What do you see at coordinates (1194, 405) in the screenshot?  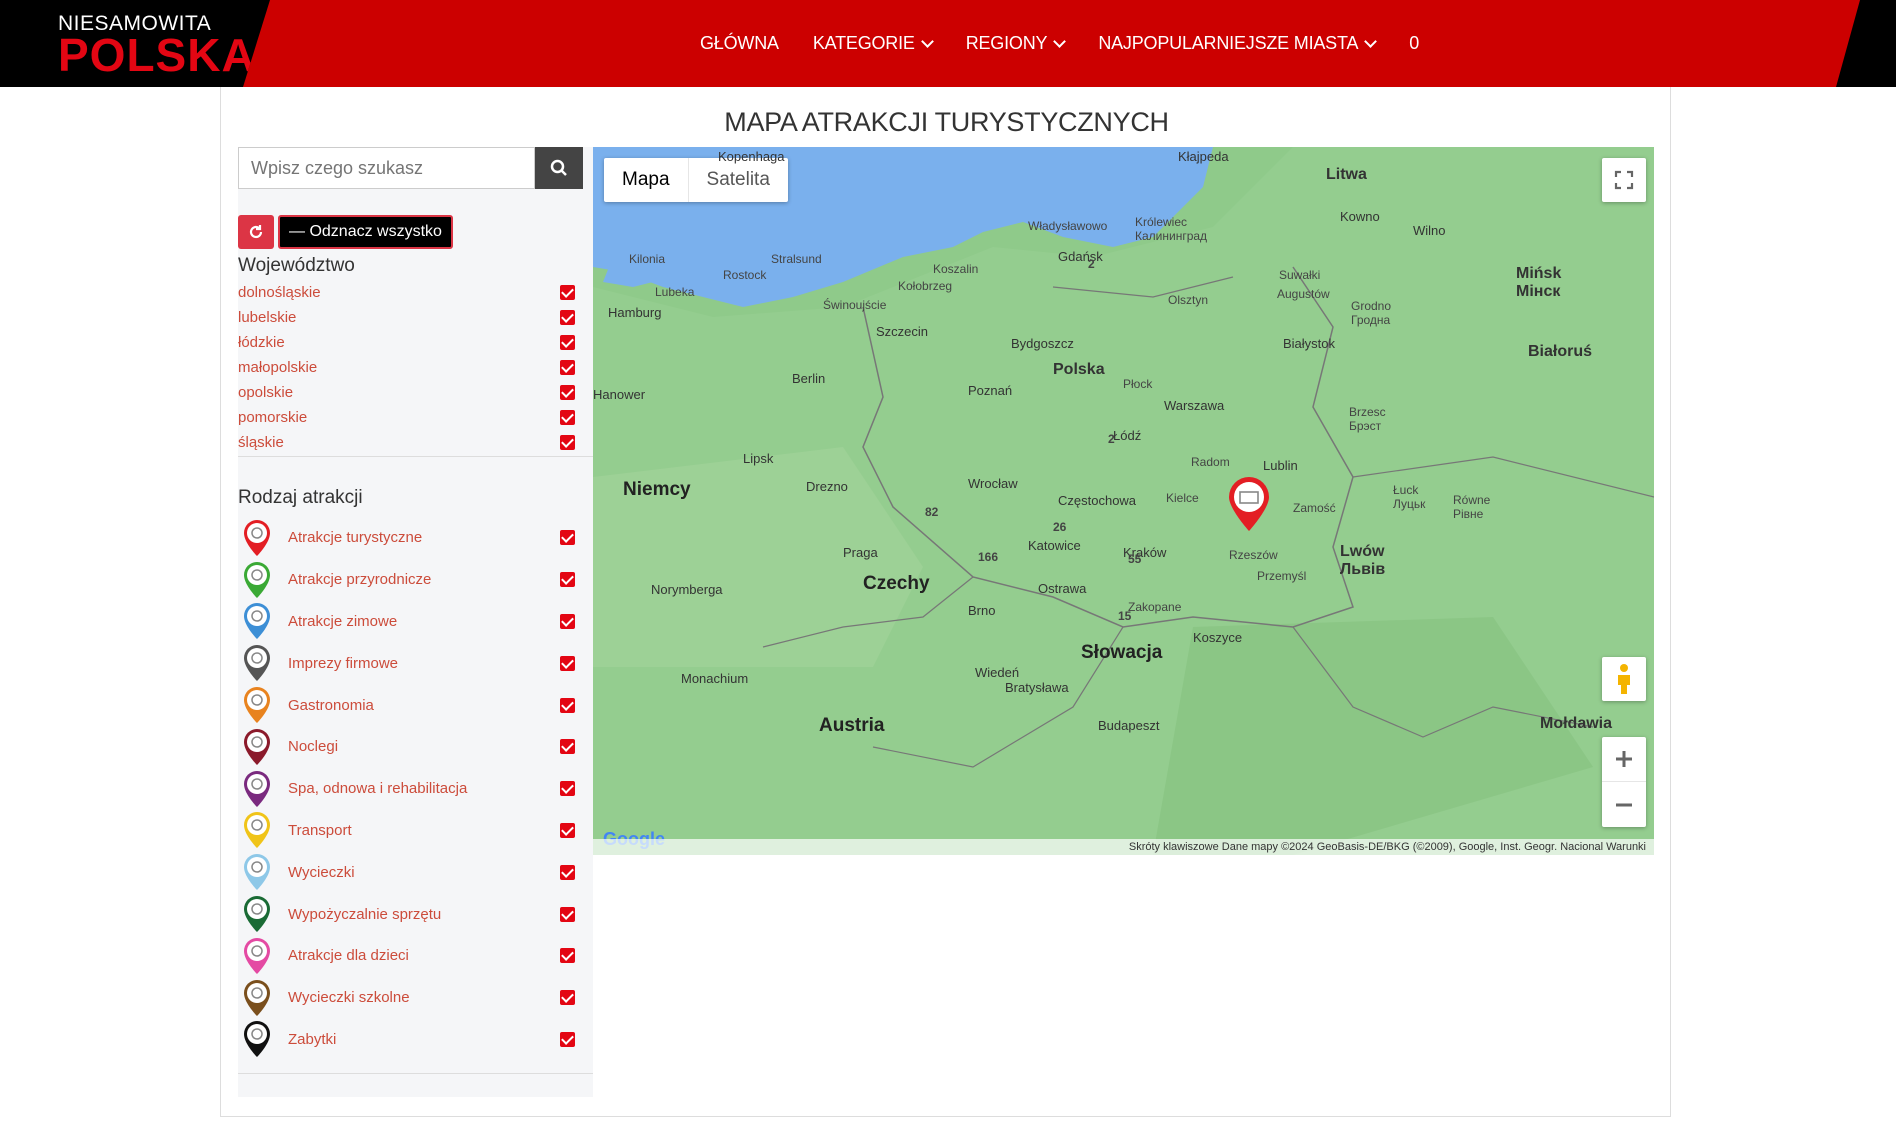 I see `map-label-warszawa: Warszawa` at bounding box center [1194, 405].